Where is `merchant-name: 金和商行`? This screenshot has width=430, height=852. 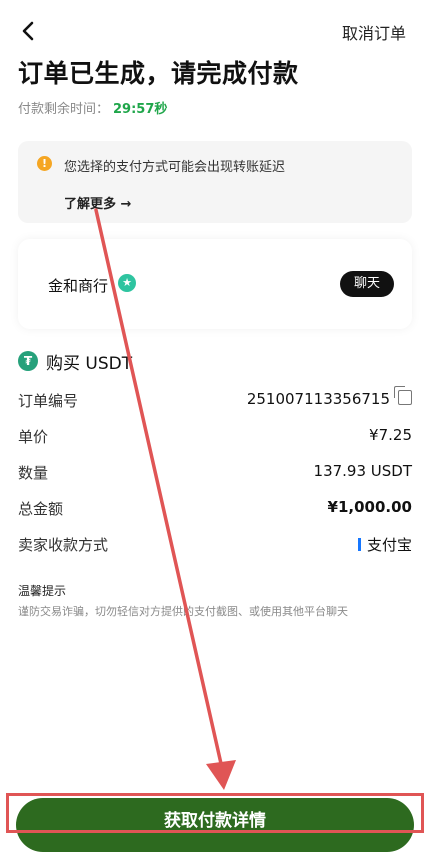
merchant-name: 金和商行 is located at coordinates (78, 286).